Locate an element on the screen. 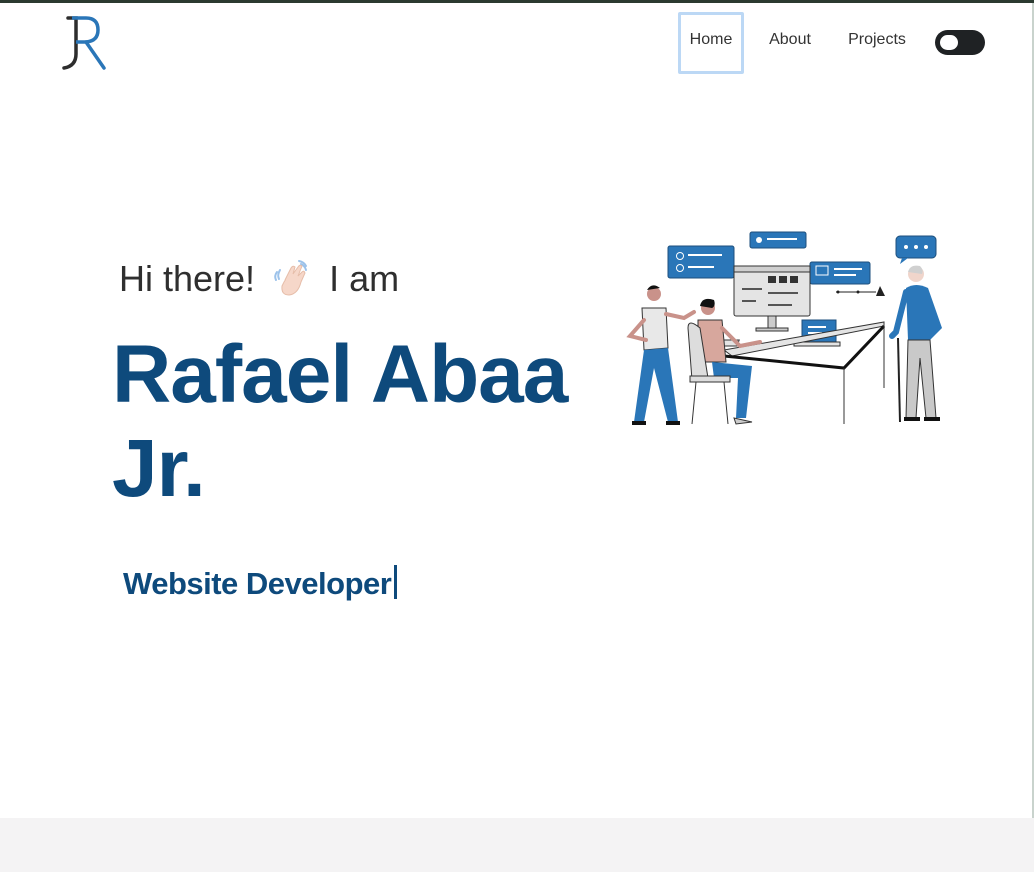 This screenshot has width=1034, height=872. role-text: Website Developer is located at coordinates (257, 583).